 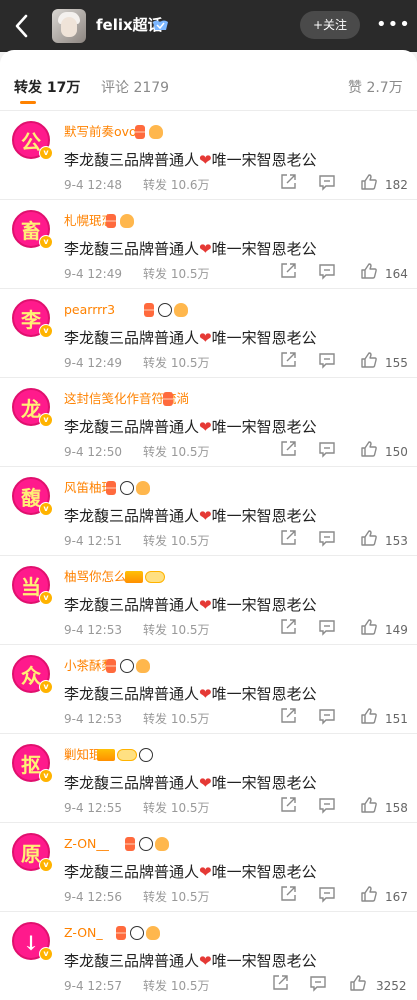 I want to click on level-badge-icon, so click(x=126, y=755).